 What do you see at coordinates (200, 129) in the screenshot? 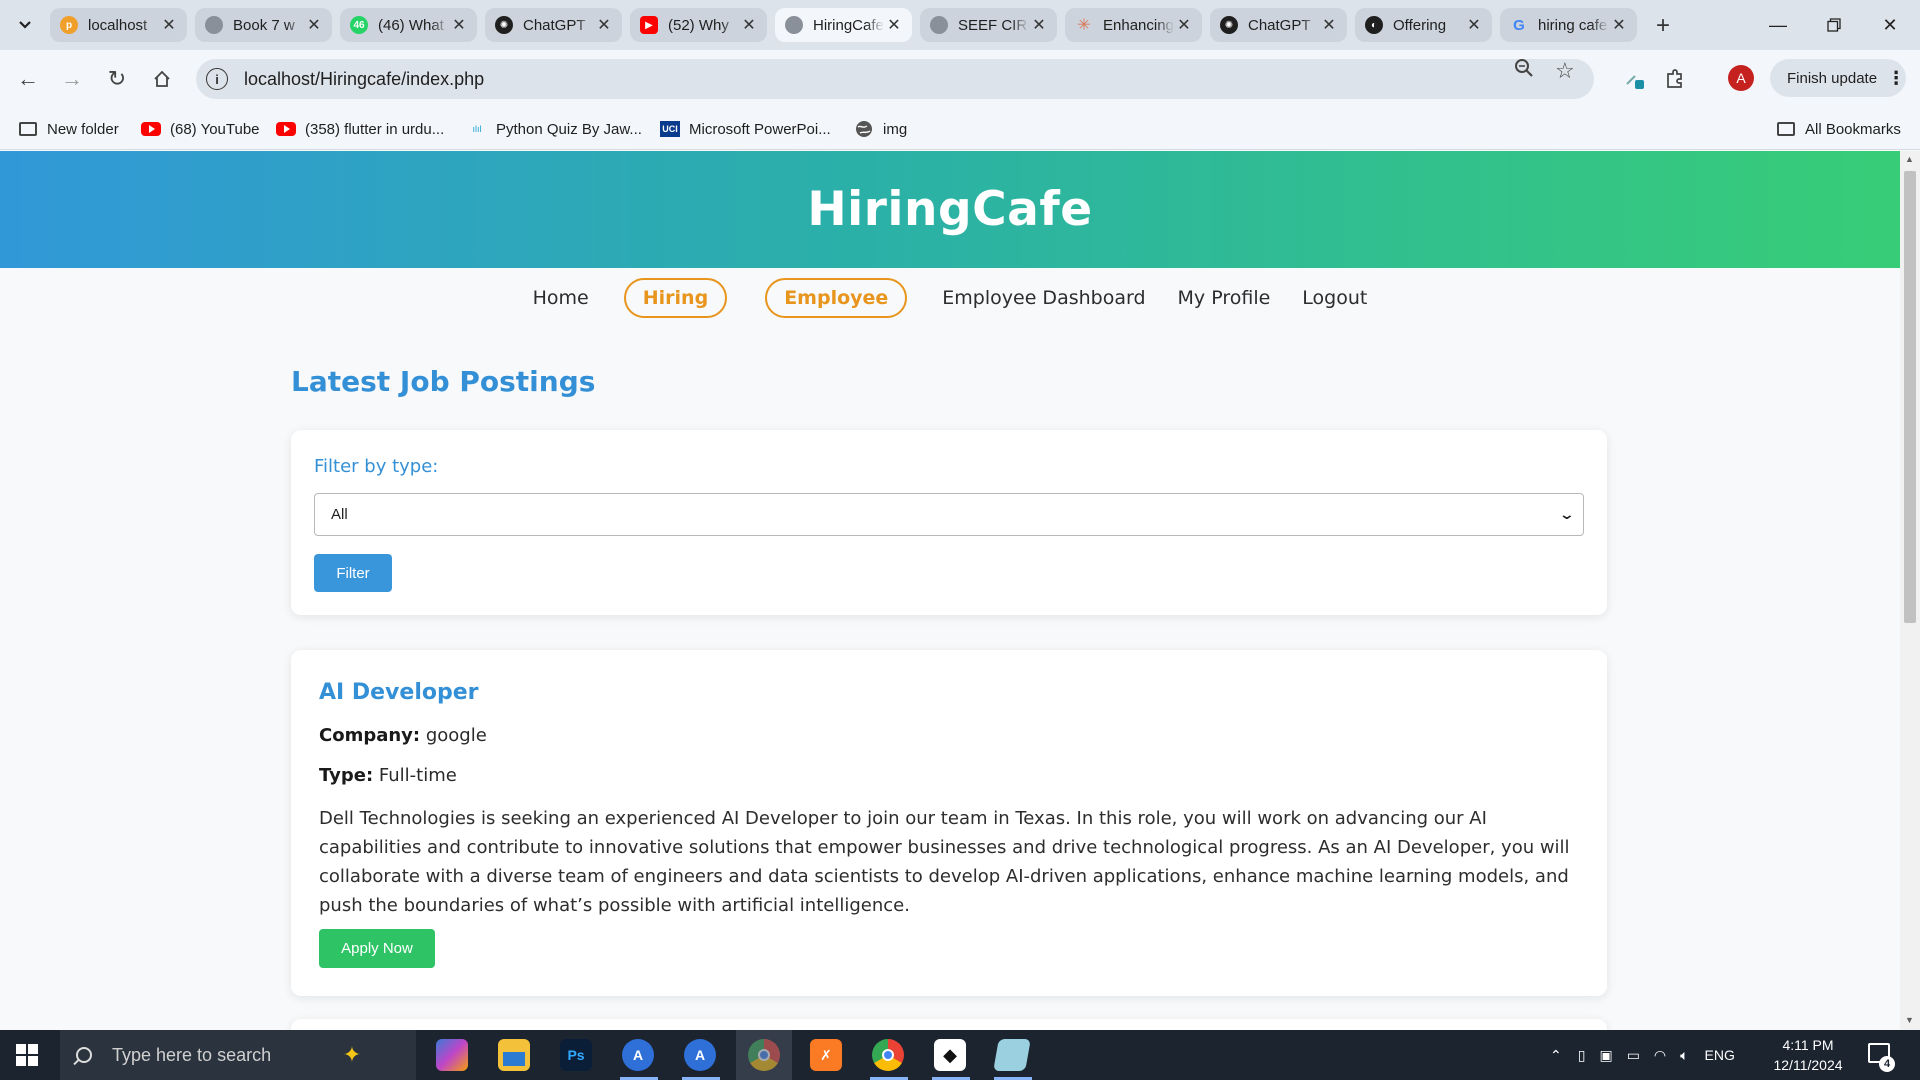
I see `bookmark-youtube: (68) YouTube` at bounding box center [200, 129].